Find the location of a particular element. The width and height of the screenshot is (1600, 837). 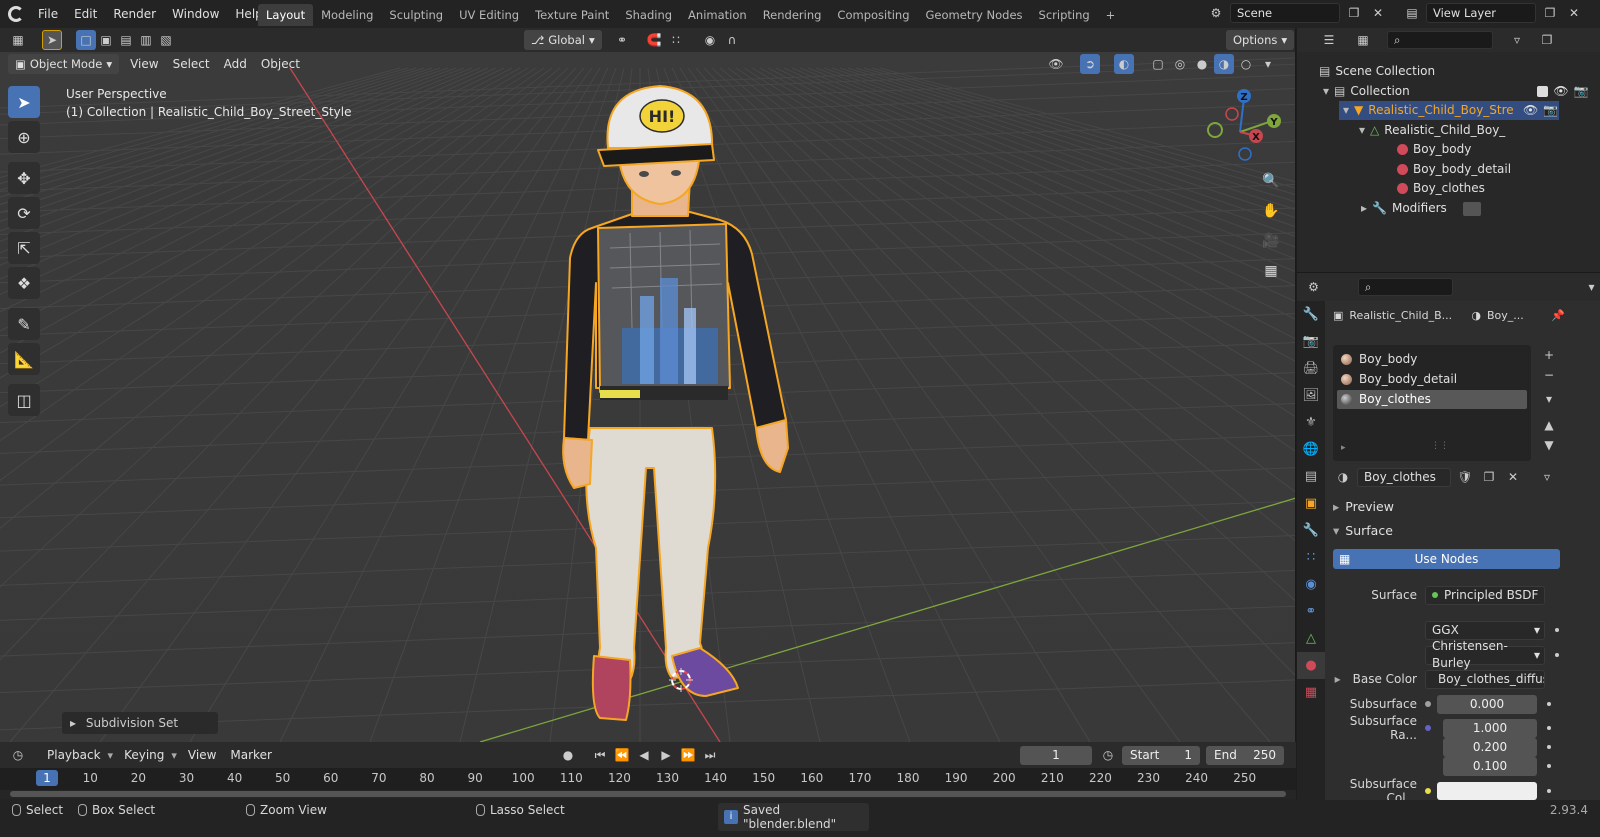

pivot-point-icon: ⚭ is located at coordinates (622, 40).